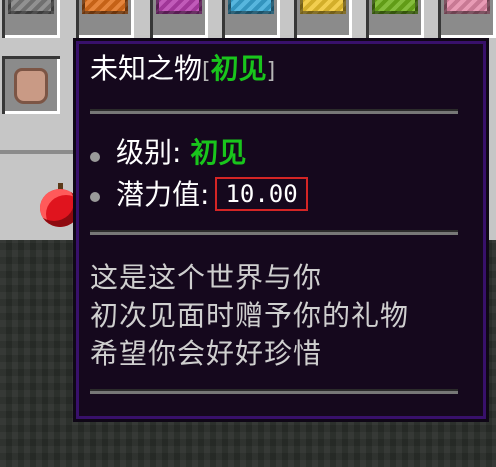 This screenshot has height=467, width=496. Describe the element at coordinates (146, 68) in the screenshot. I see `item-name: 未知之物` at that location.